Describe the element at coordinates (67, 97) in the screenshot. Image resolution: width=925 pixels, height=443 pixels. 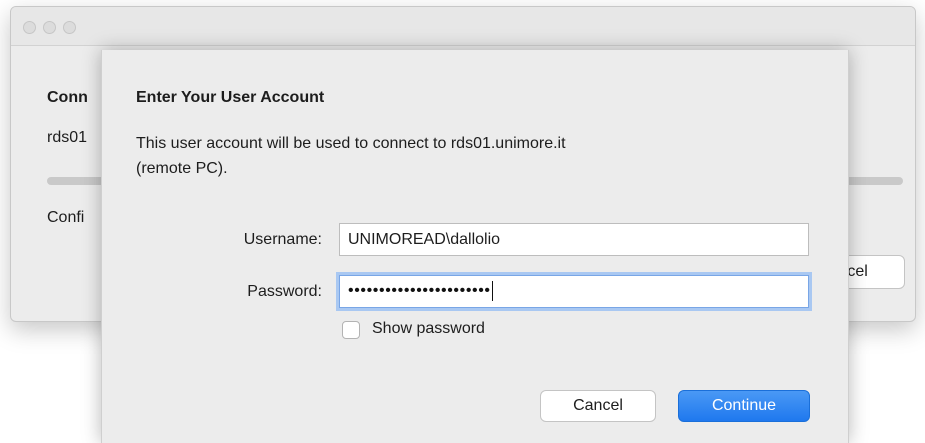
I see `connection-heading: Conn` at that location.